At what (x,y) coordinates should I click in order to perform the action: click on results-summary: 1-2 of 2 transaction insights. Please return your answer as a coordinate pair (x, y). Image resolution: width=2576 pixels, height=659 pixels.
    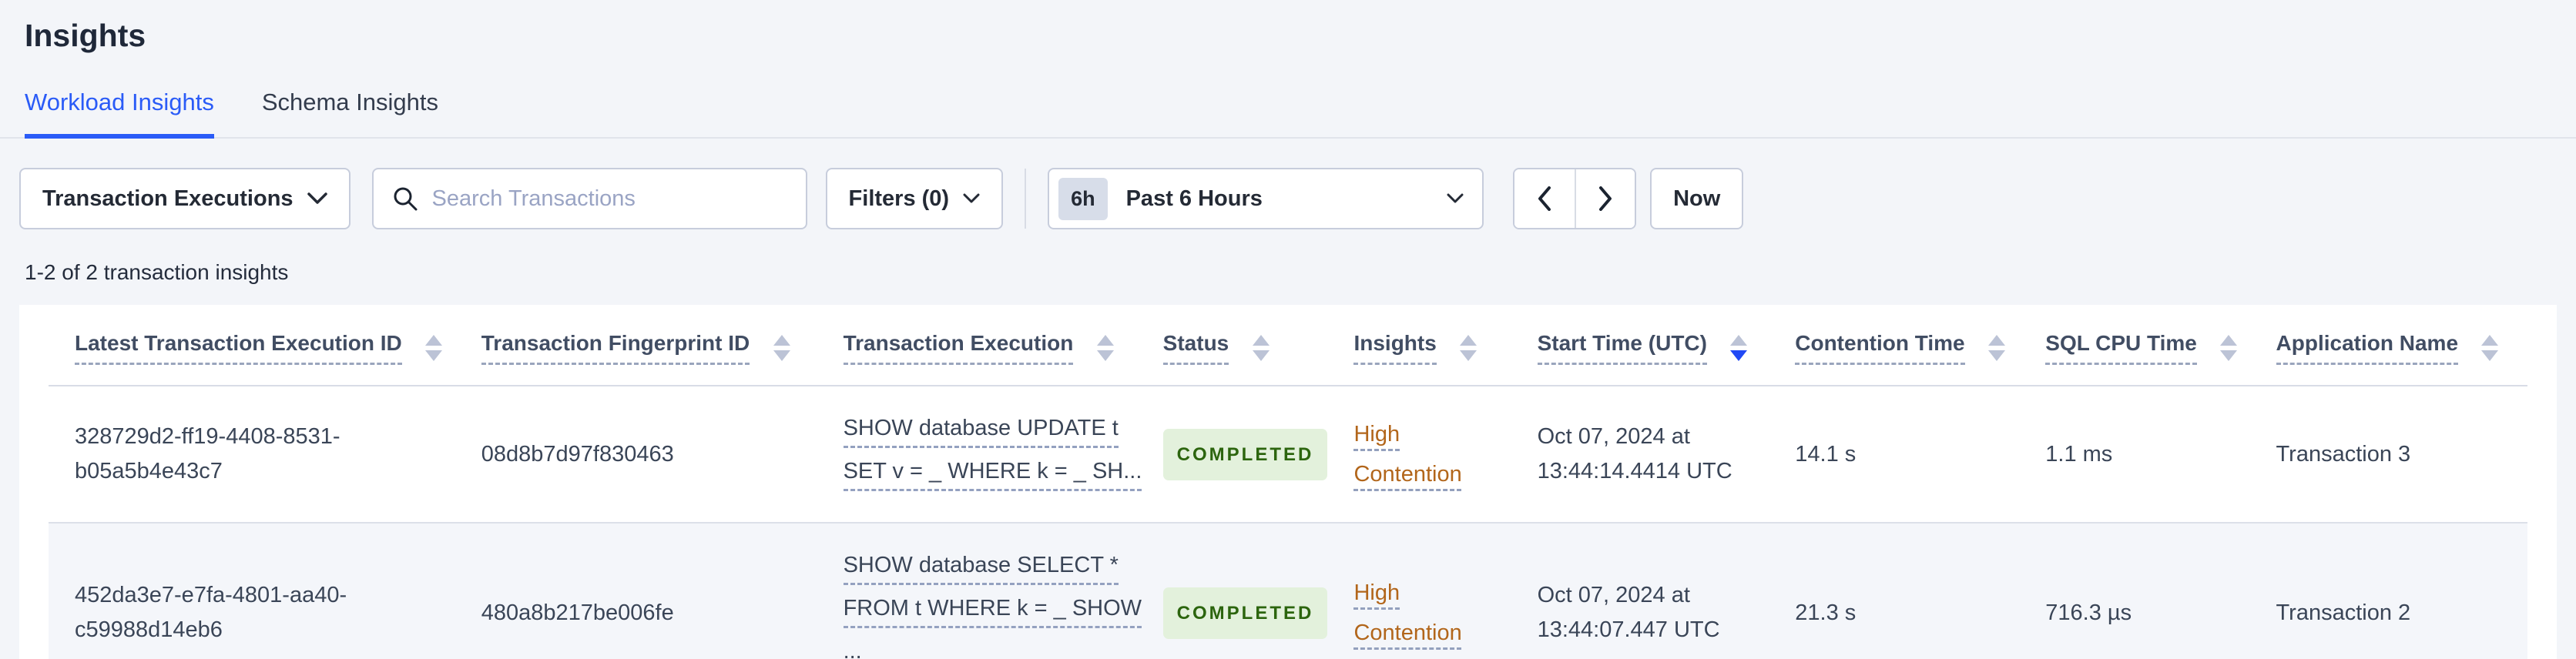
    Looking at the image, I should click on (157, 272).